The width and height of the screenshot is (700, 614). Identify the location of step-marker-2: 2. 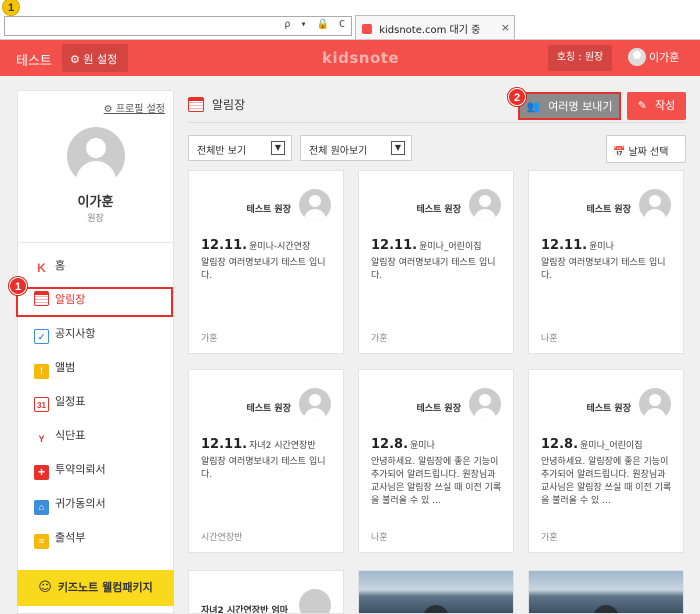
(517, 97).